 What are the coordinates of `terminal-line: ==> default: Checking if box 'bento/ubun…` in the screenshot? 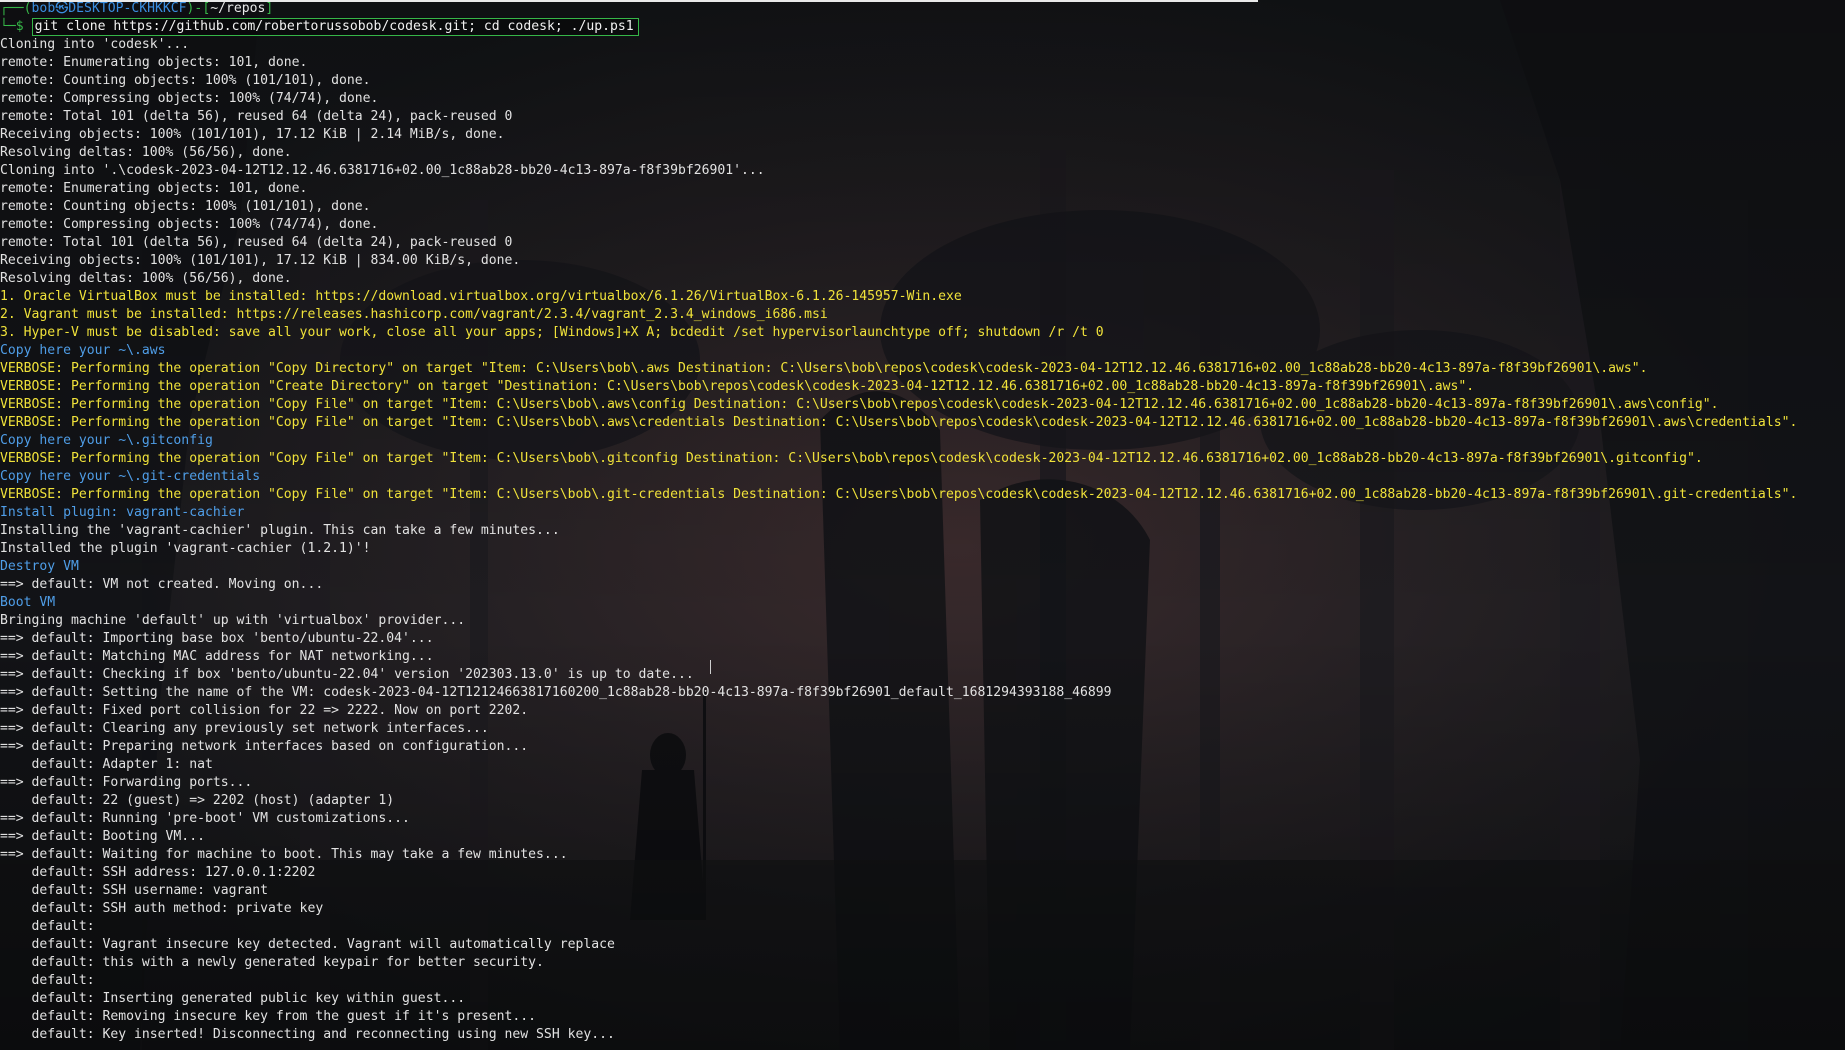 It's located at (347, 674).